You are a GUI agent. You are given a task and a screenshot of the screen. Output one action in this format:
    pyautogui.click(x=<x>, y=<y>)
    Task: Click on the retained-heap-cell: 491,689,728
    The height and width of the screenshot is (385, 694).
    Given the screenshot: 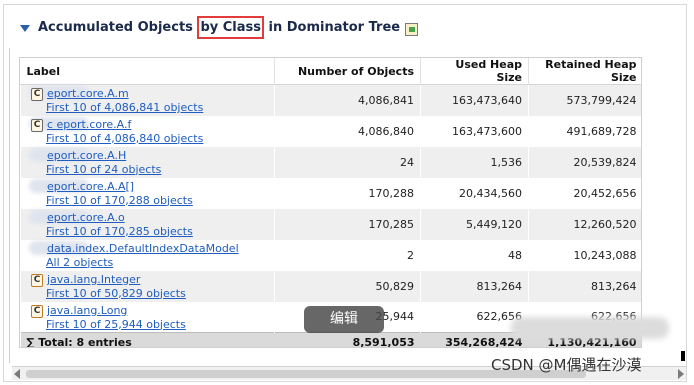 What is the action you would take?
    pyautogui.click(x=584, y=131)
    